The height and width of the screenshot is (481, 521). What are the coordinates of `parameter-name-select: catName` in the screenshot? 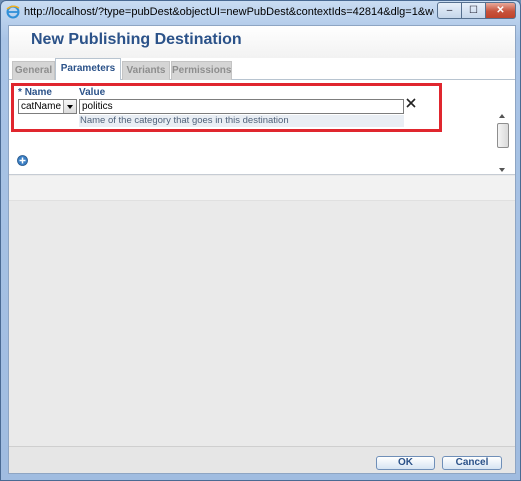 It's located at (47, 106).